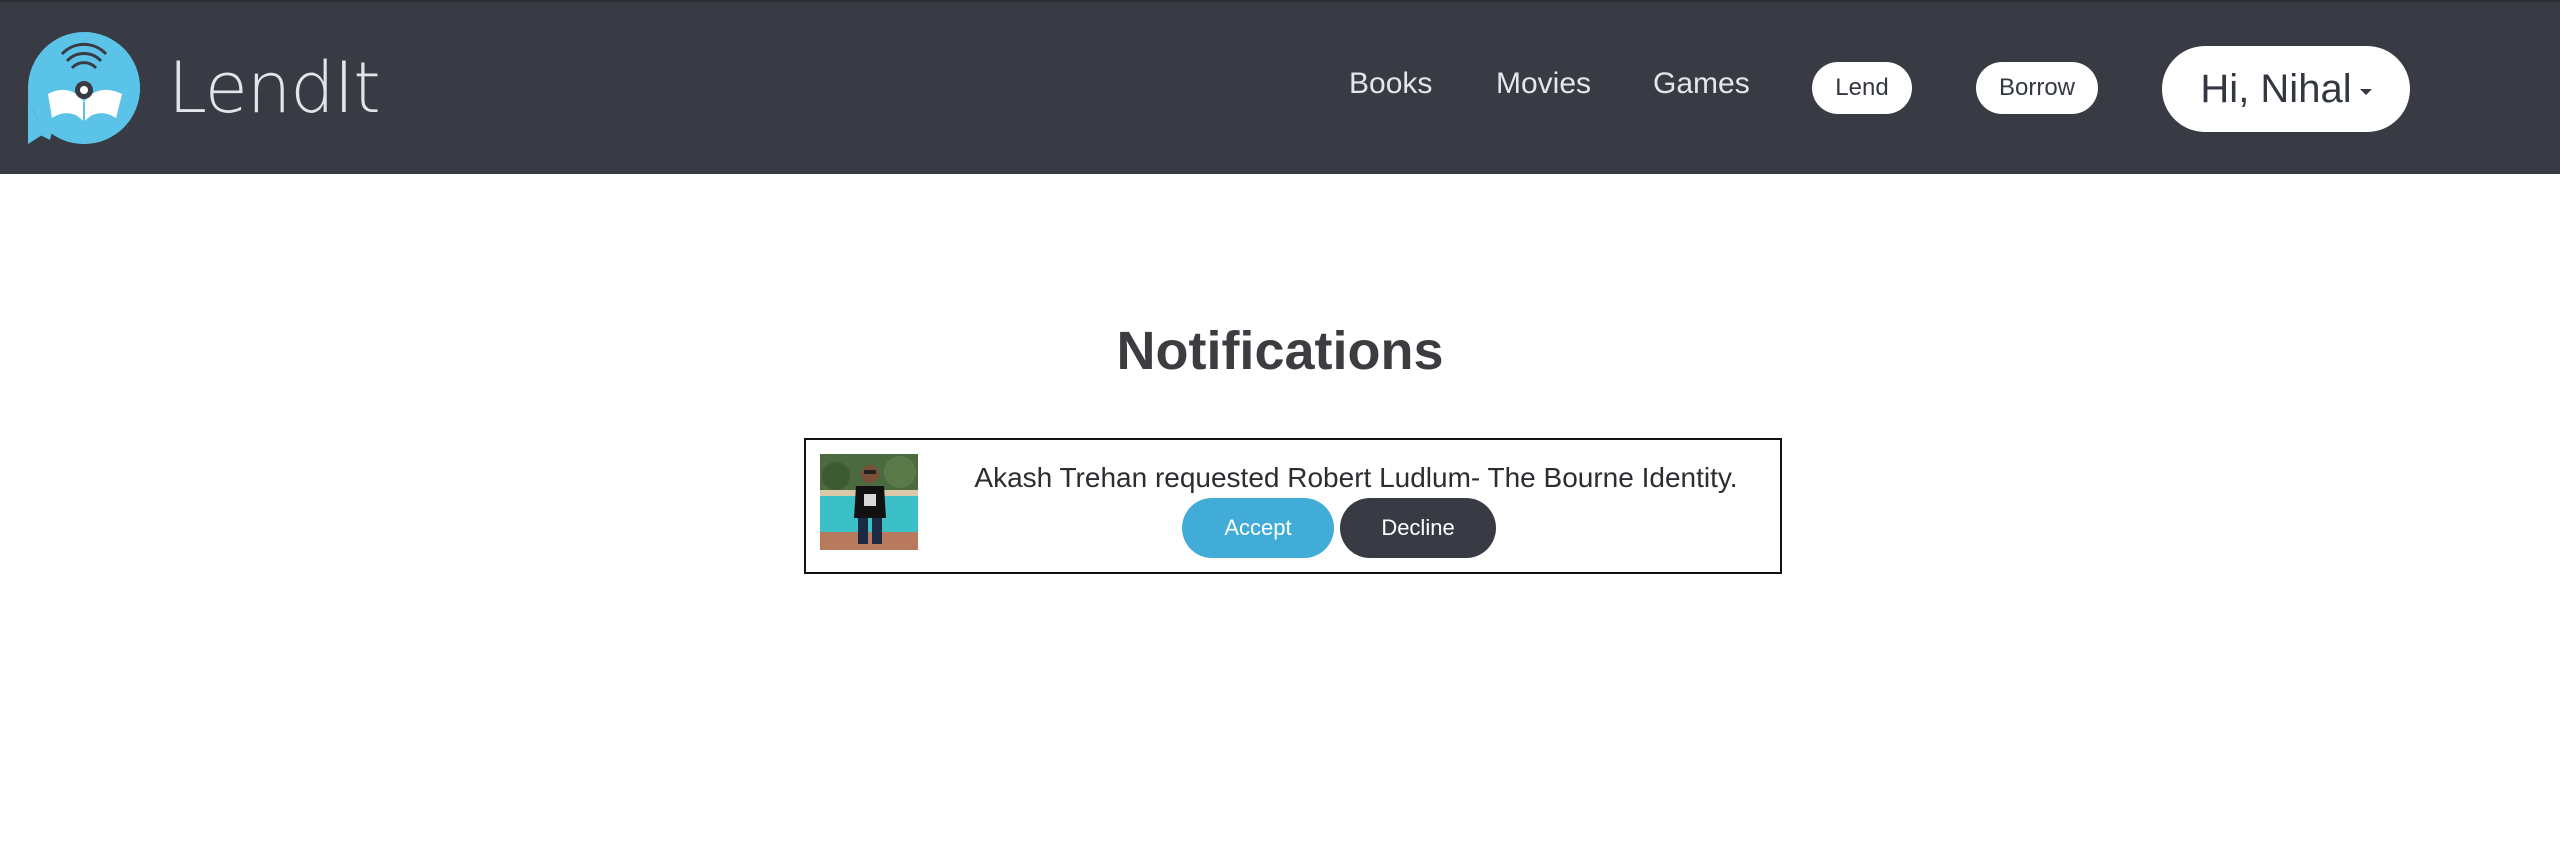 This screenshot has width=2560, height=868. I want to click on lend-button: Lend, so click(1862, 88).